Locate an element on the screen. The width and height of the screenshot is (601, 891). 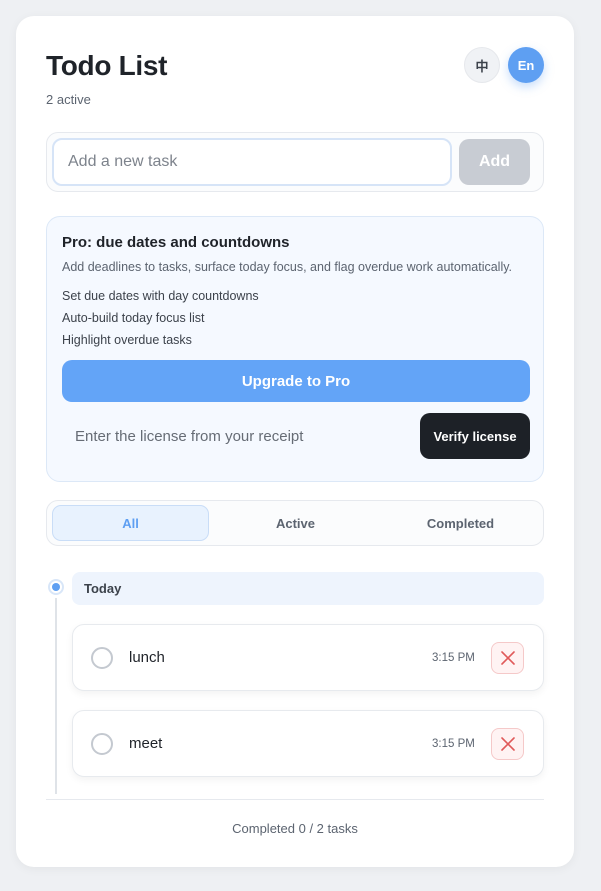
add-task-button: Add is located at coordinates (494, 162).